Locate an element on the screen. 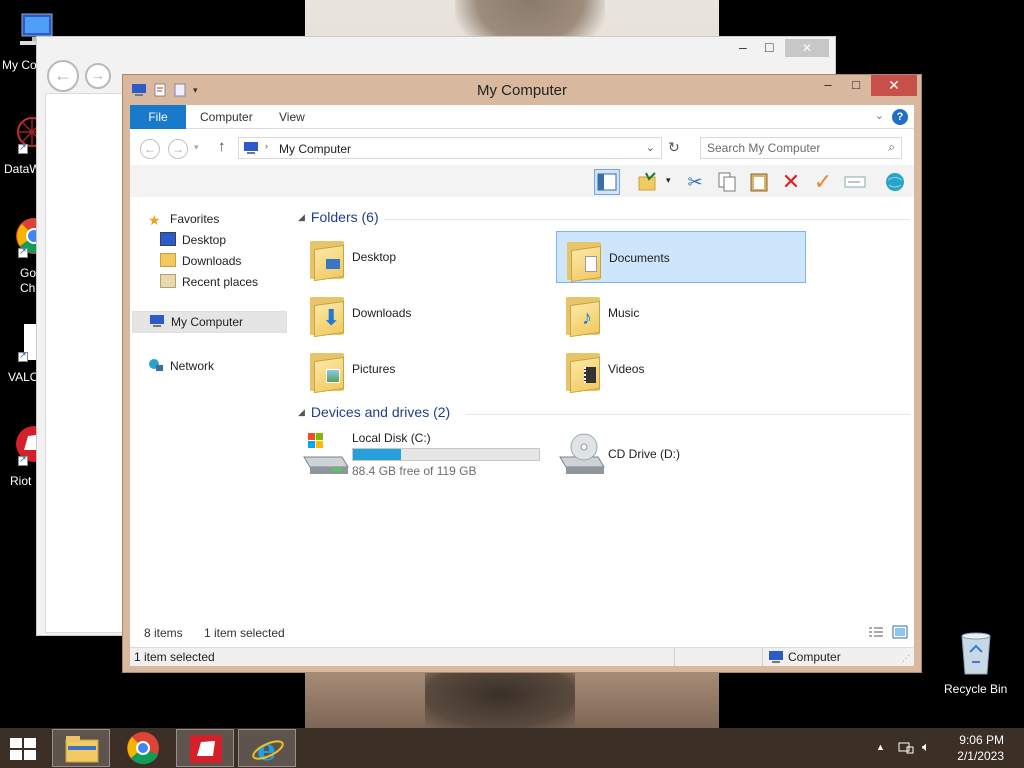  folder-documents: Documents is located at coordinates (681, 257).